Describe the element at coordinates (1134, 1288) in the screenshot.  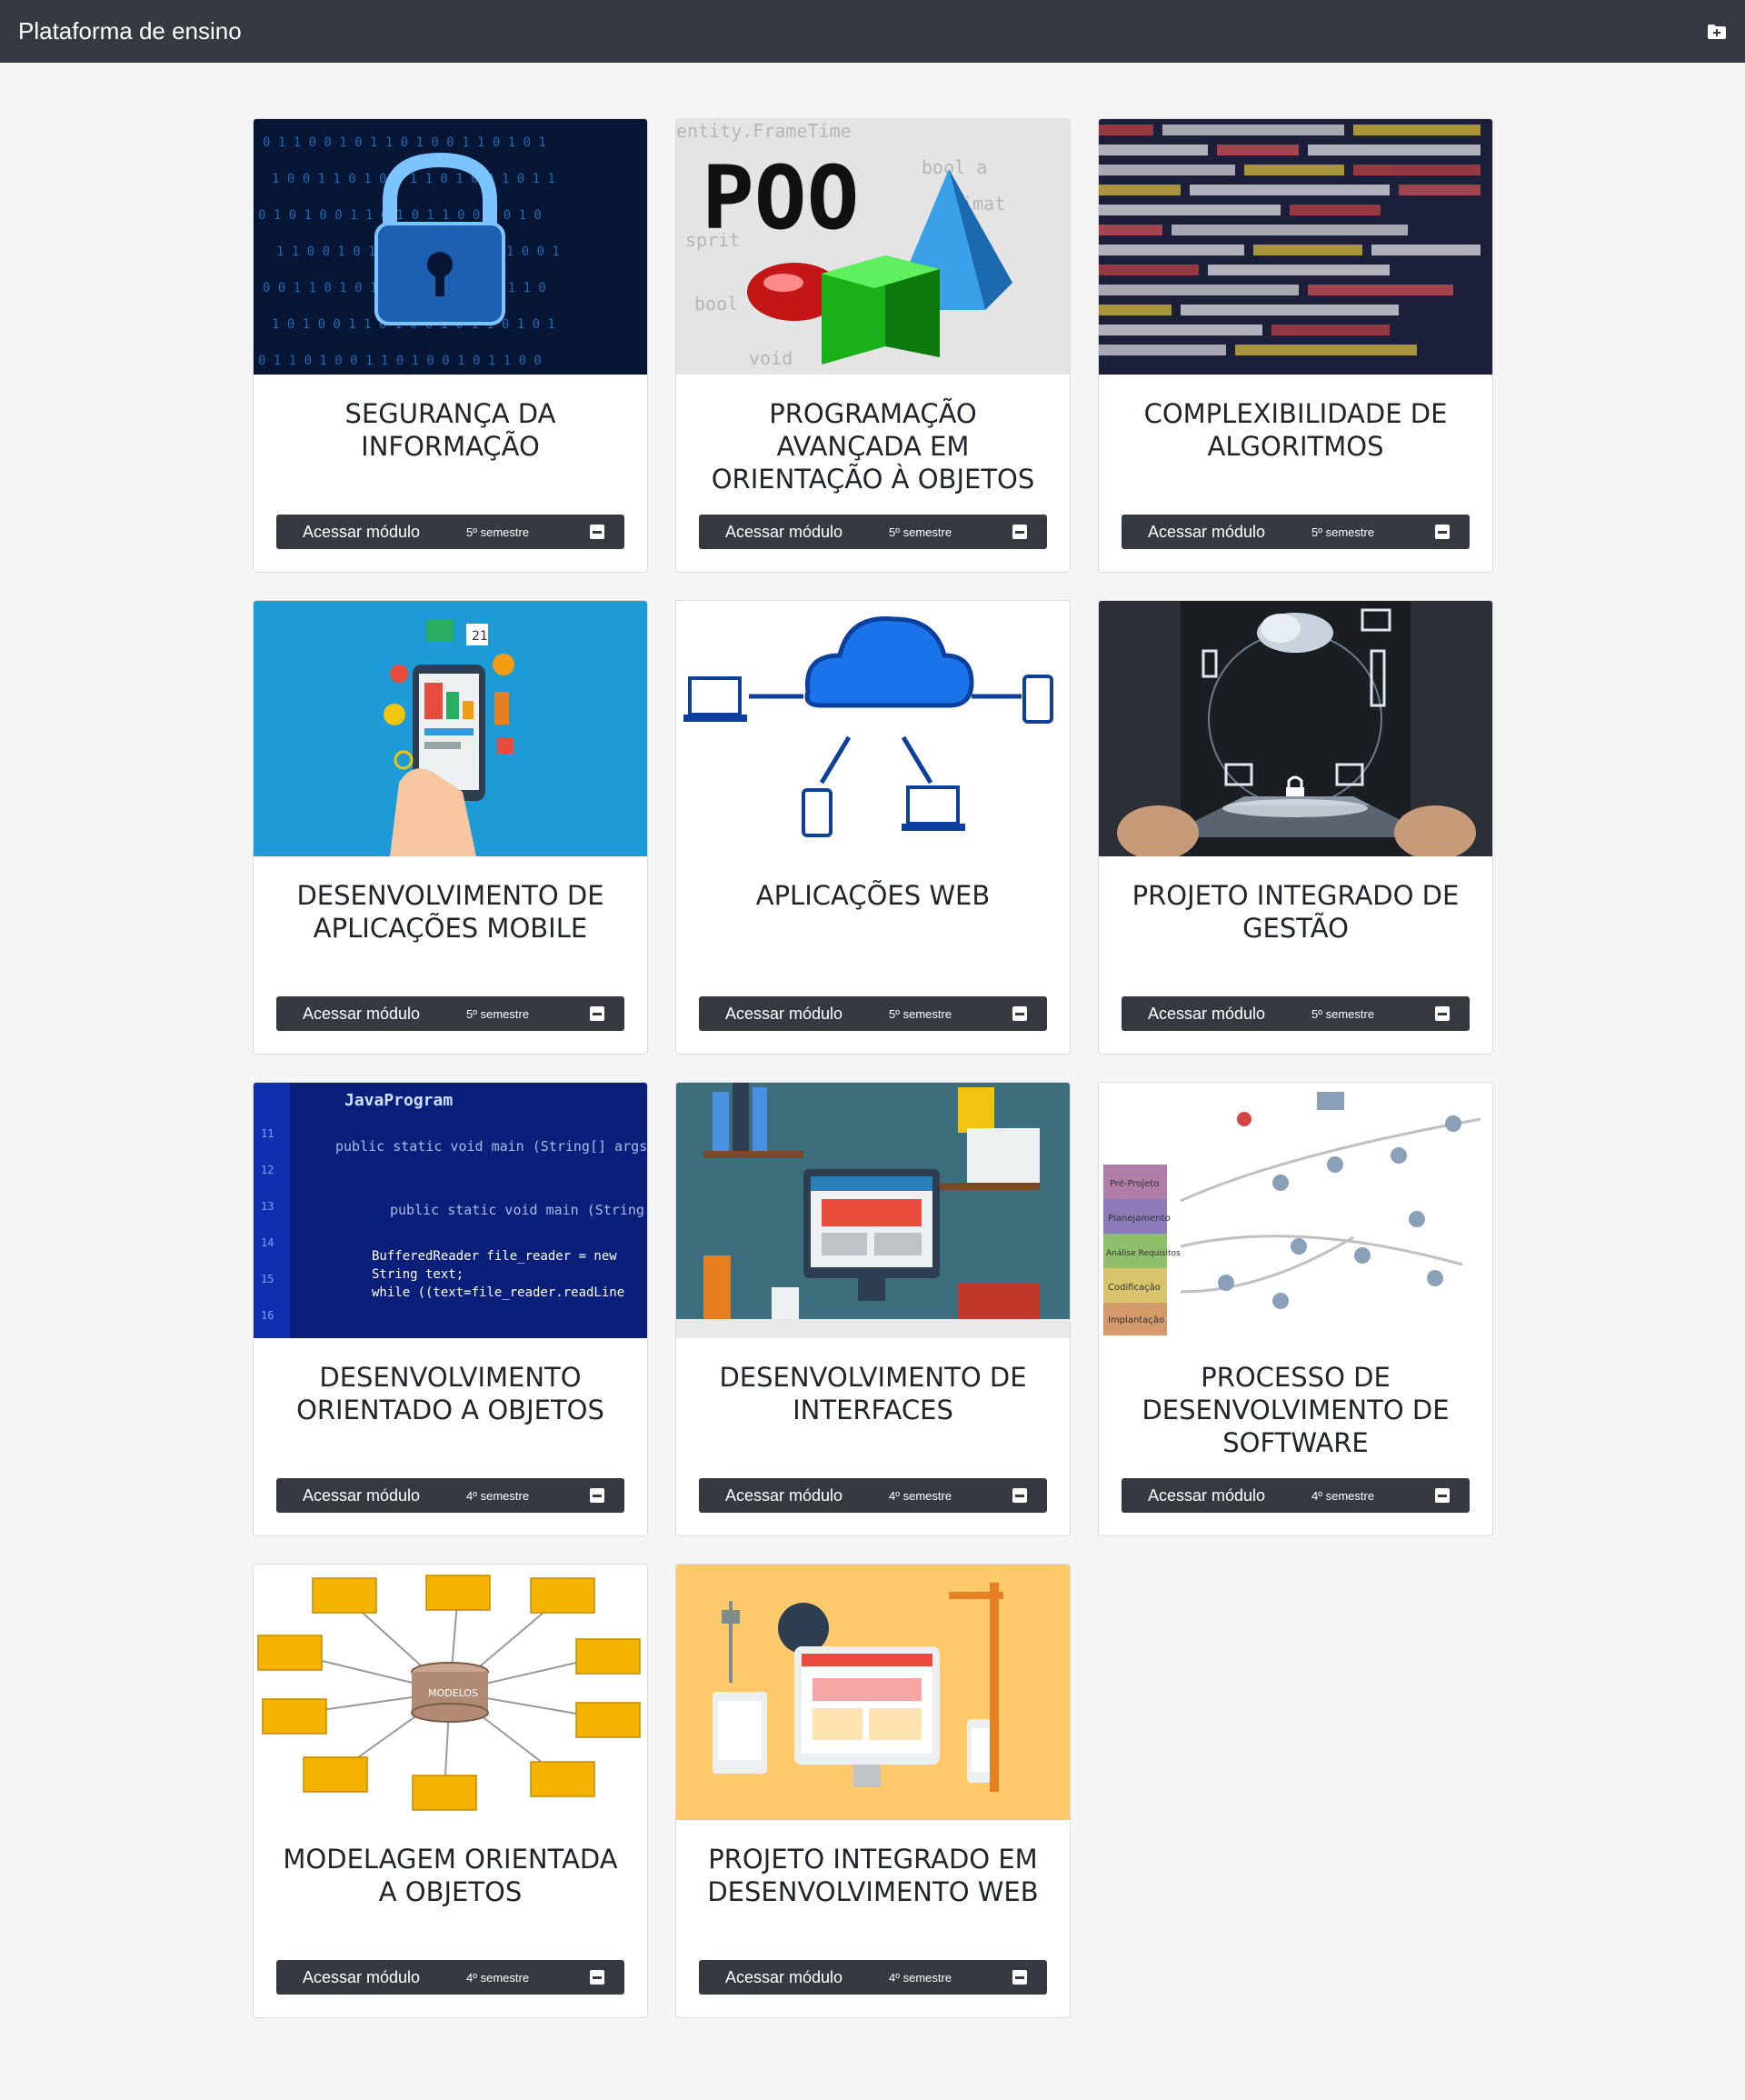
I see `stage-label: Codificação` at that location.